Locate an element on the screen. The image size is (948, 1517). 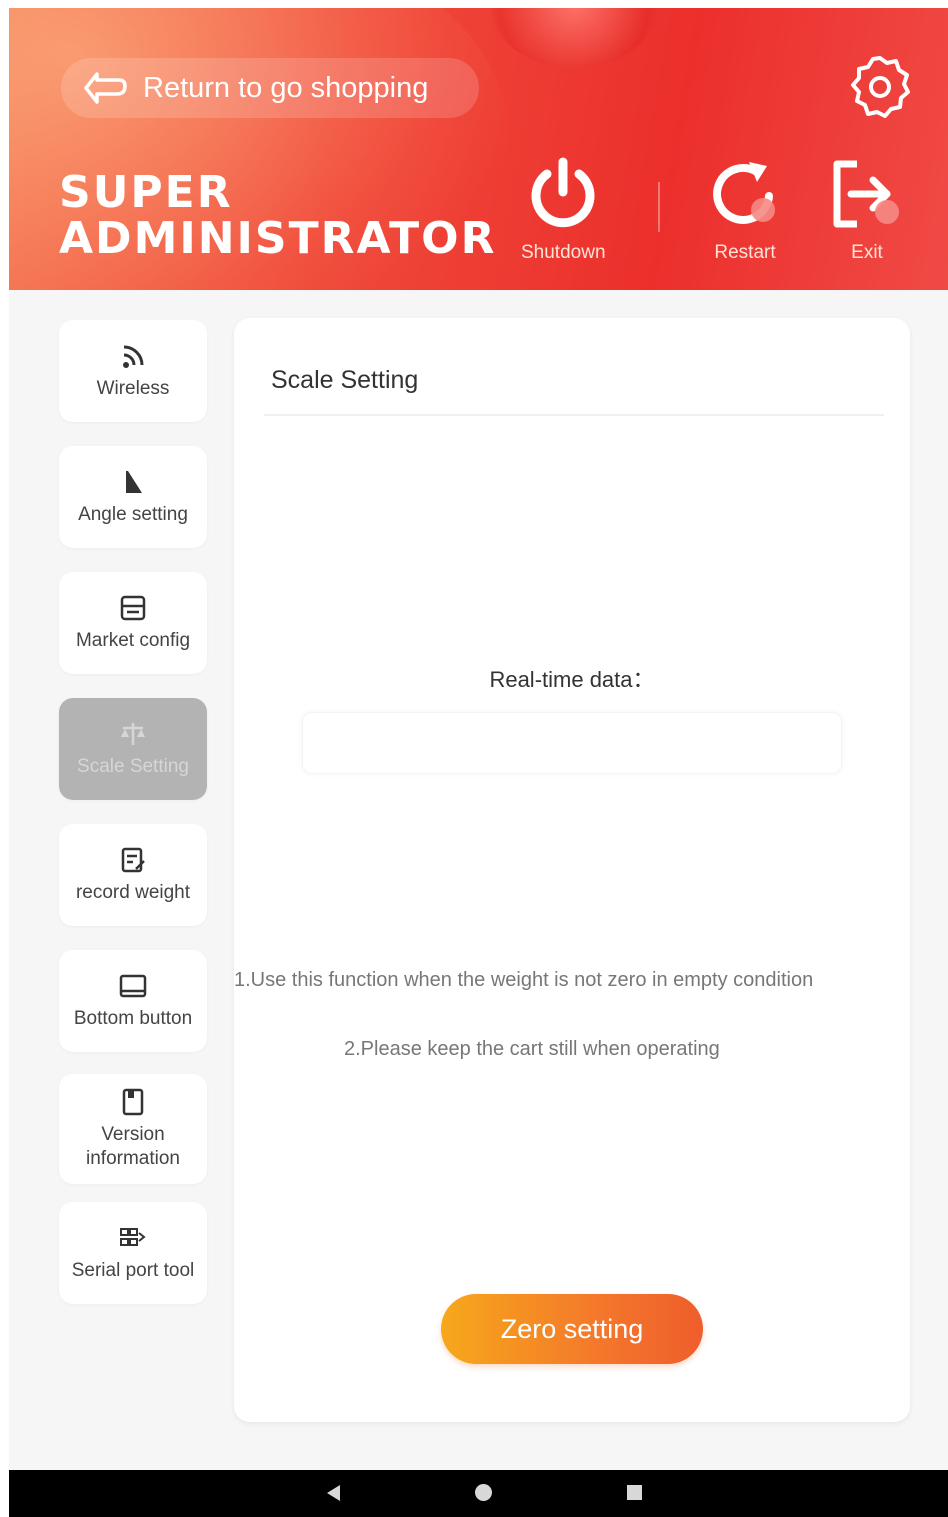
panel-title: Scale Setting is located at coordinates (345, 380).